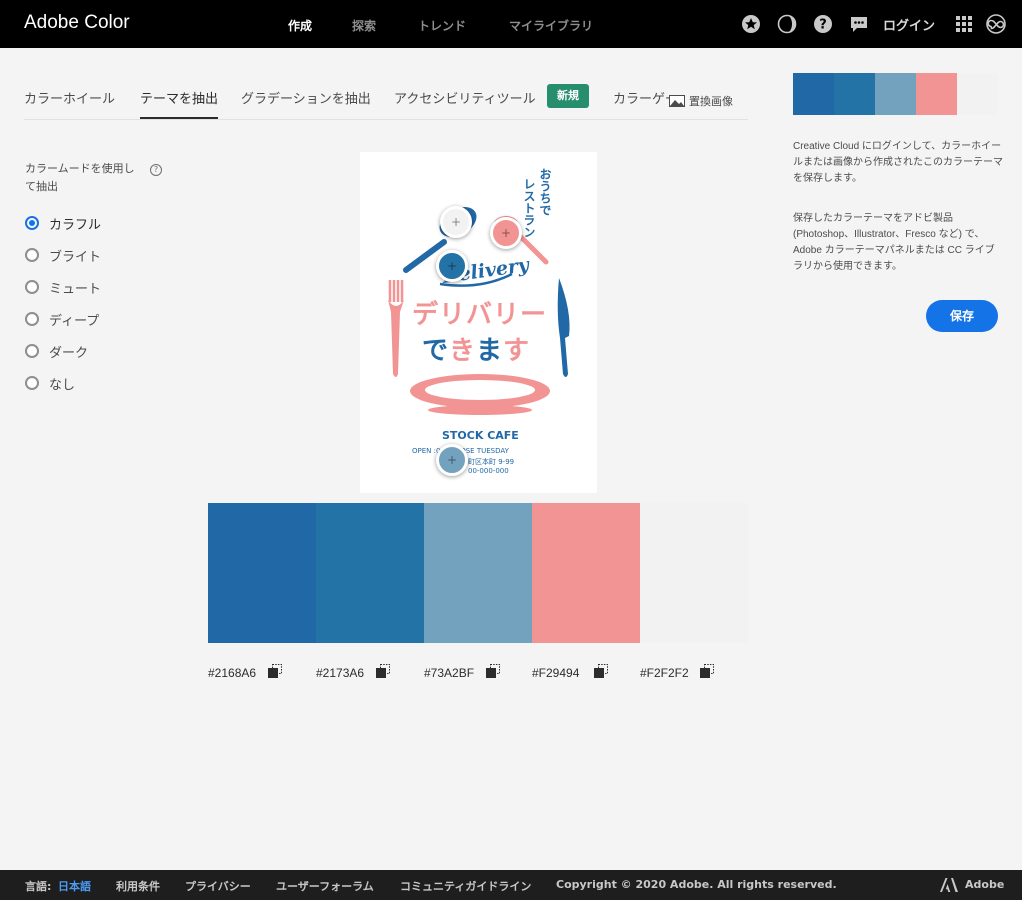  I want to click on mood-option-bright: ブライト, so click(63, 255).